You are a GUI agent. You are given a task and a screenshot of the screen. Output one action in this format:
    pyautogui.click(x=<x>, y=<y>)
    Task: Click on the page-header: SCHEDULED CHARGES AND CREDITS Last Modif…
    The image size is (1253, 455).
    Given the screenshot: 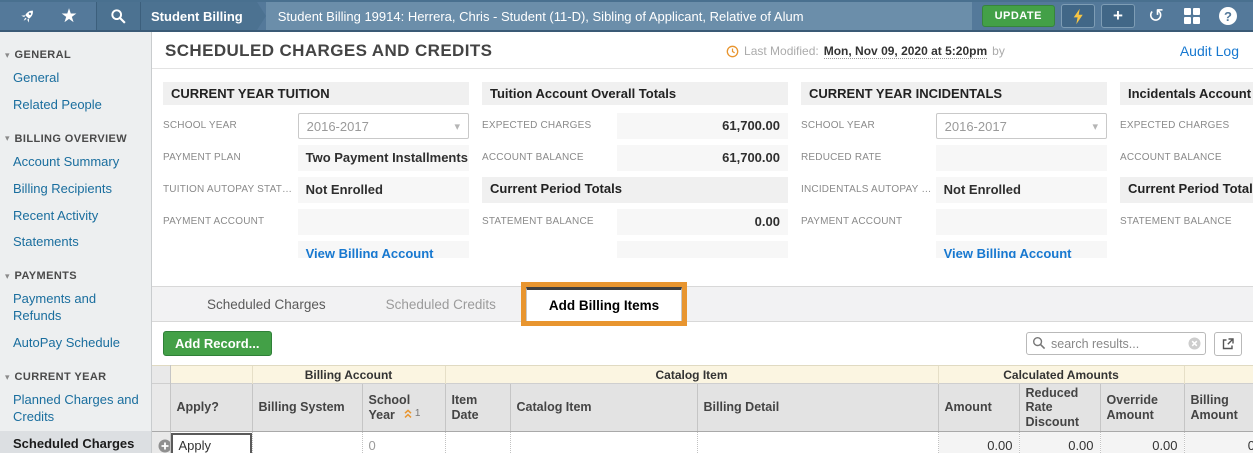 What is the action you would take?
    pyautogui.click(x=702, y=50)
    